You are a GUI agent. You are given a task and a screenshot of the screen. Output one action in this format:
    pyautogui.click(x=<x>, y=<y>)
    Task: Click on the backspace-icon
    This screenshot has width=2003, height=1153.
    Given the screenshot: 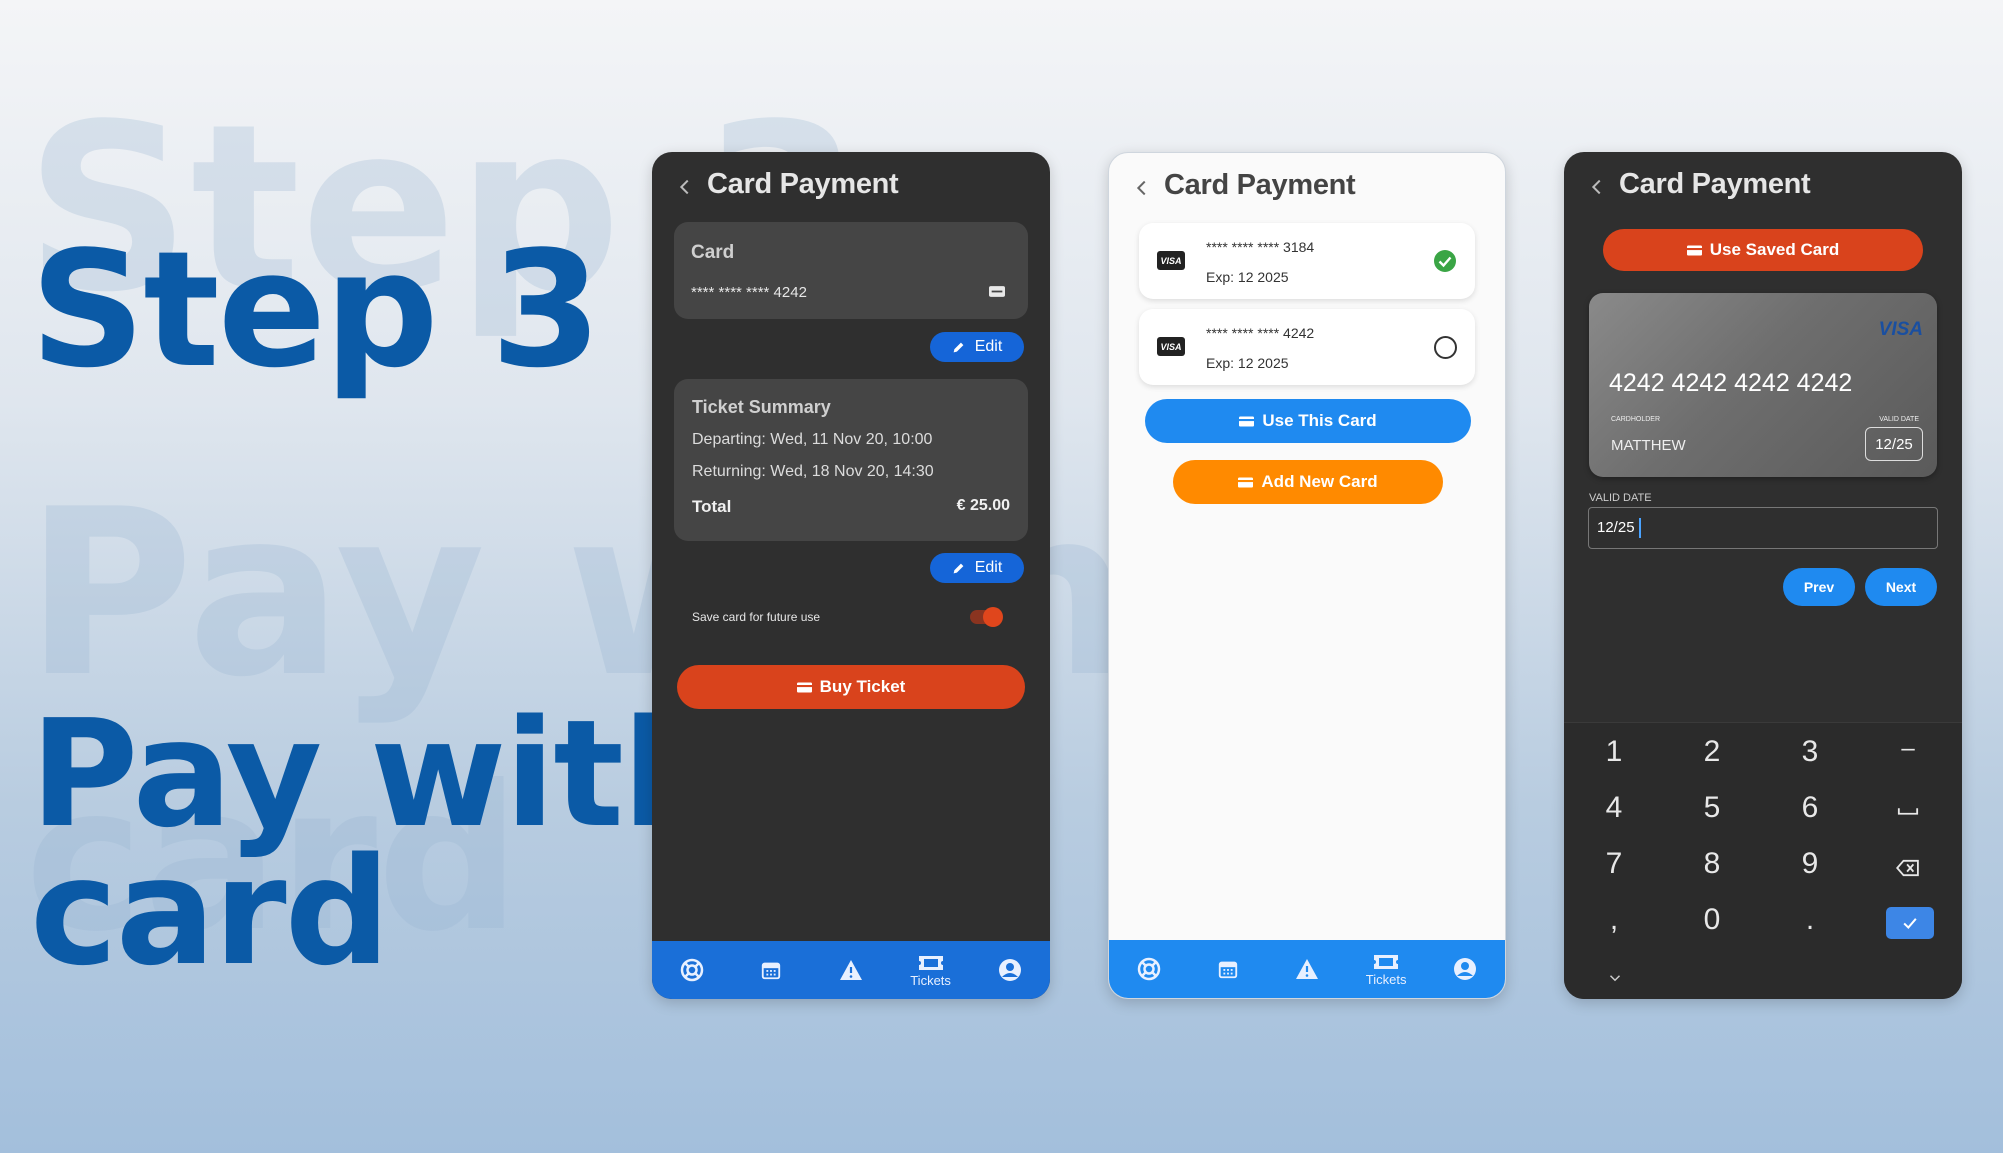 What is the action you would take?
    pyautogui.click(x=1907, y=868)
    